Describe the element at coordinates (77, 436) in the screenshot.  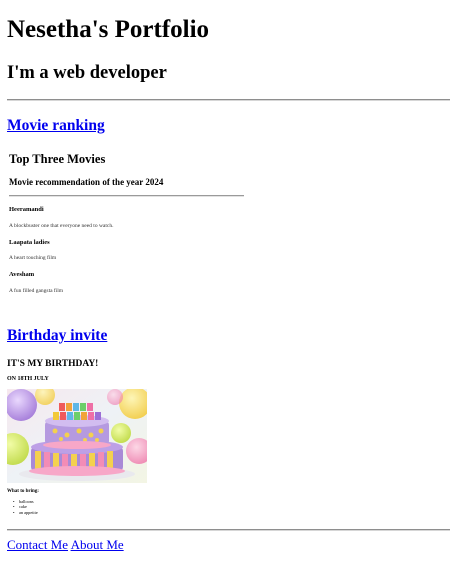
I see `birthday-cake-image` at that location.